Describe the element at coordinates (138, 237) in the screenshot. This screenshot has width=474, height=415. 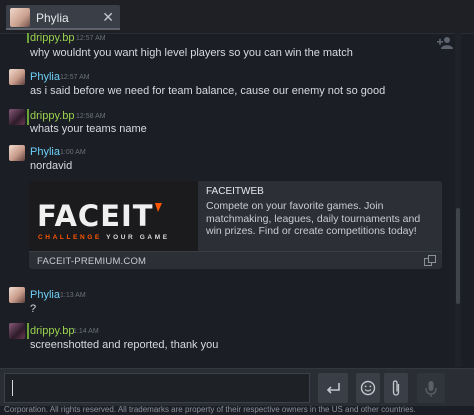
I see `tagline-rest: YOUR GAME` at that location.